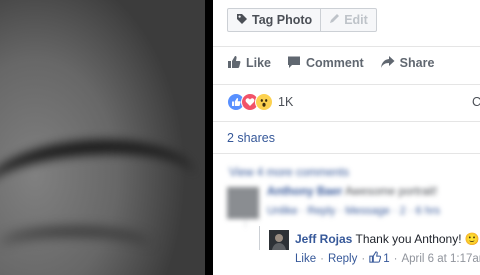 The image size is (480, 275). I want to click on edit-label: Edit, so click(356, 20).